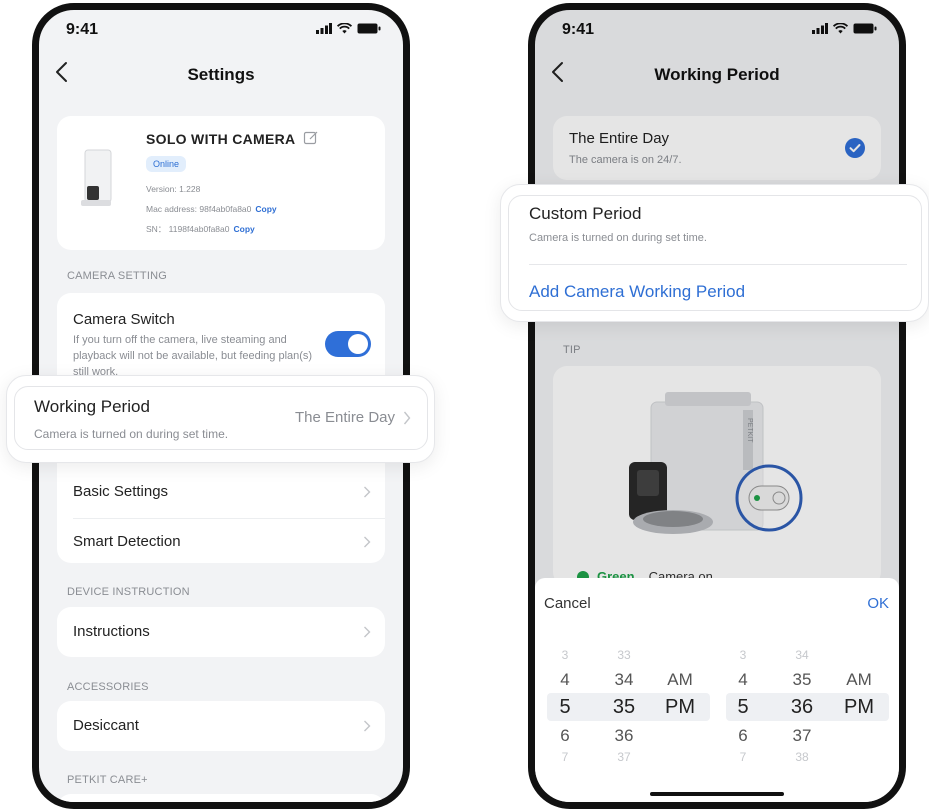  What do you see at coordinates (221, 632) in the screenshot?
I see `instructions-card: Instructions` at bounding box center [221, 632].